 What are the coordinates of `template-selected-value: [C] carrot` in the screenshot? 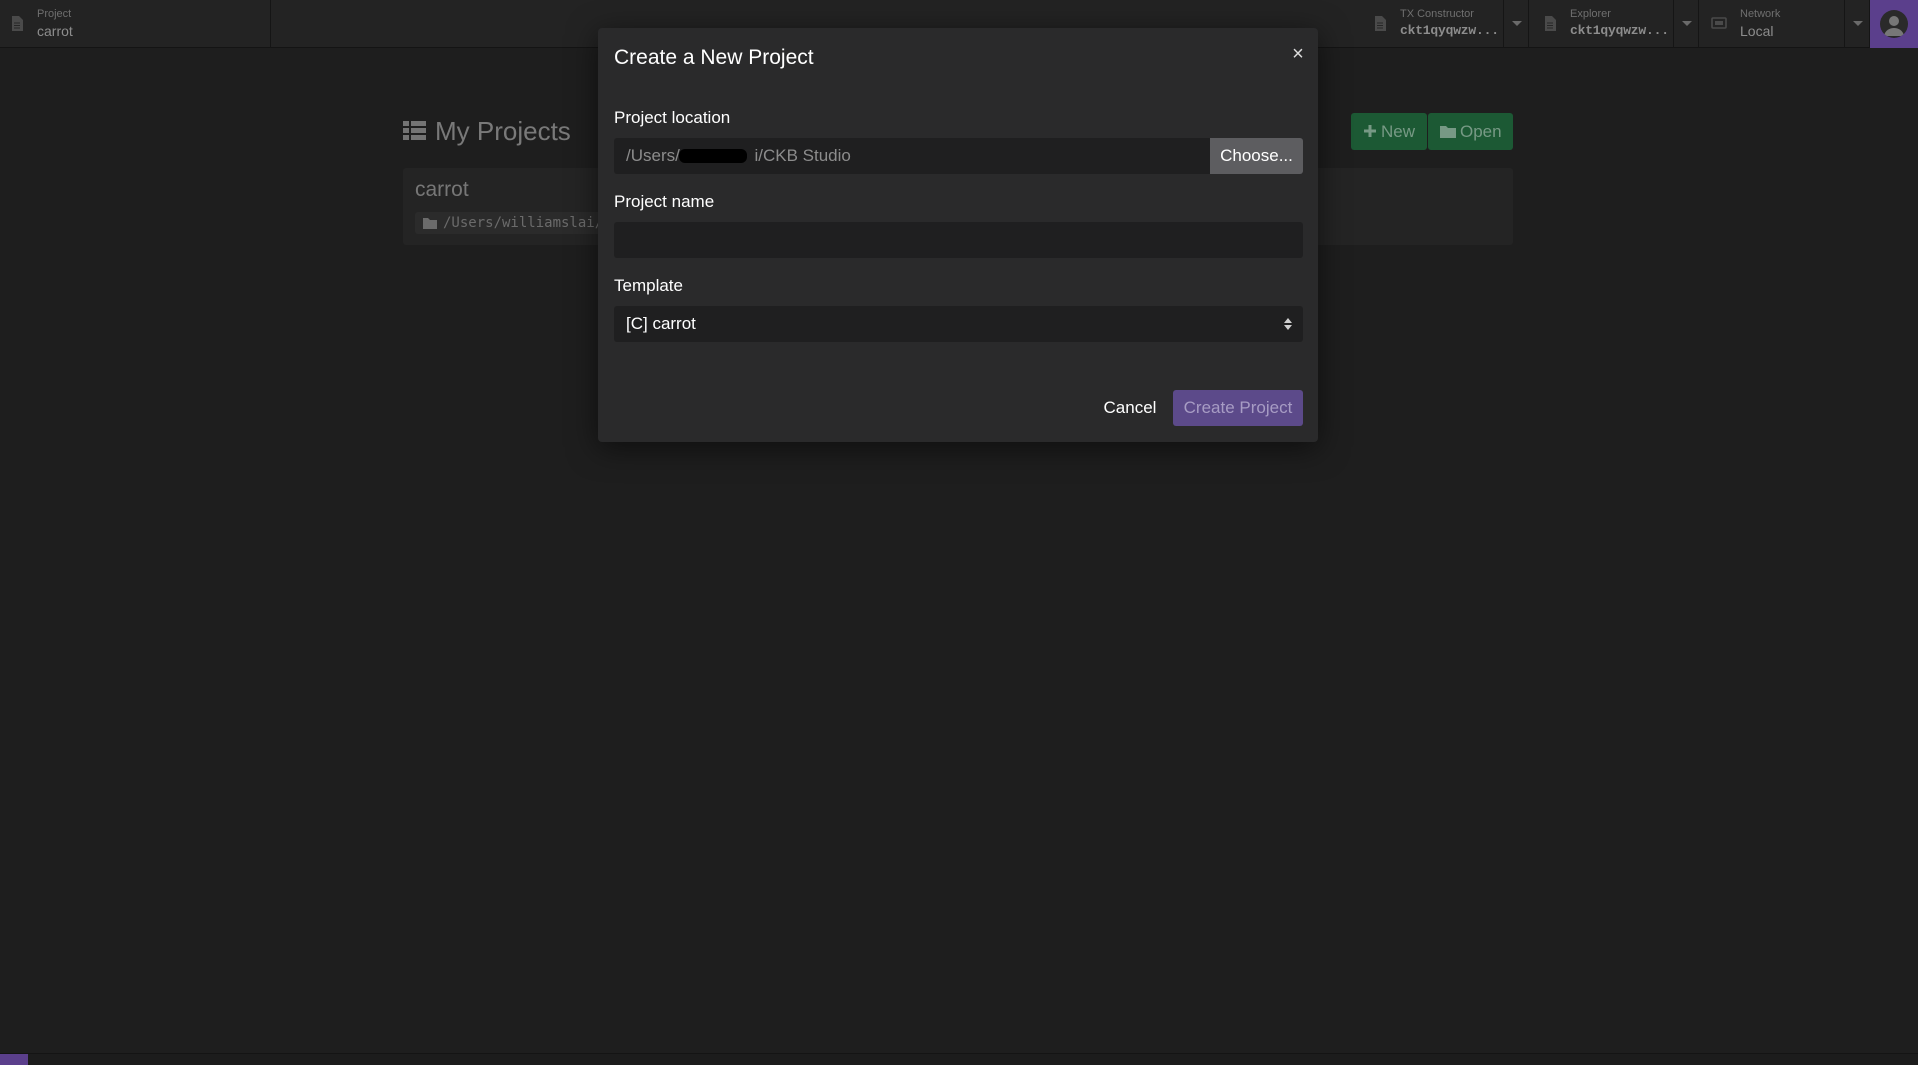 It's located at (661, 323).